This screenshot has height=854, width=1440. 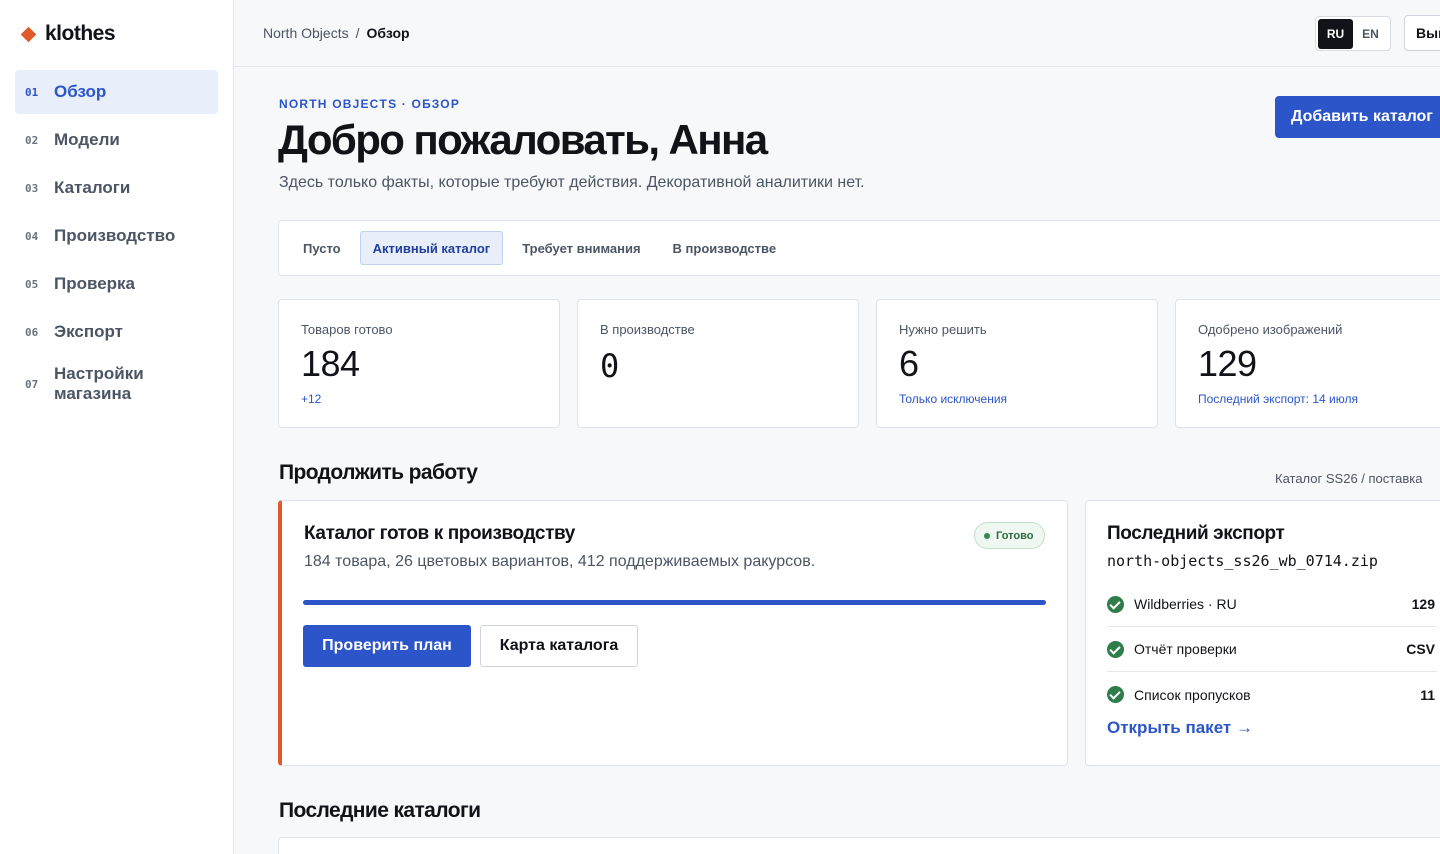 I want to click on sidebar-item-number: 02, so click(x=32, y=140).